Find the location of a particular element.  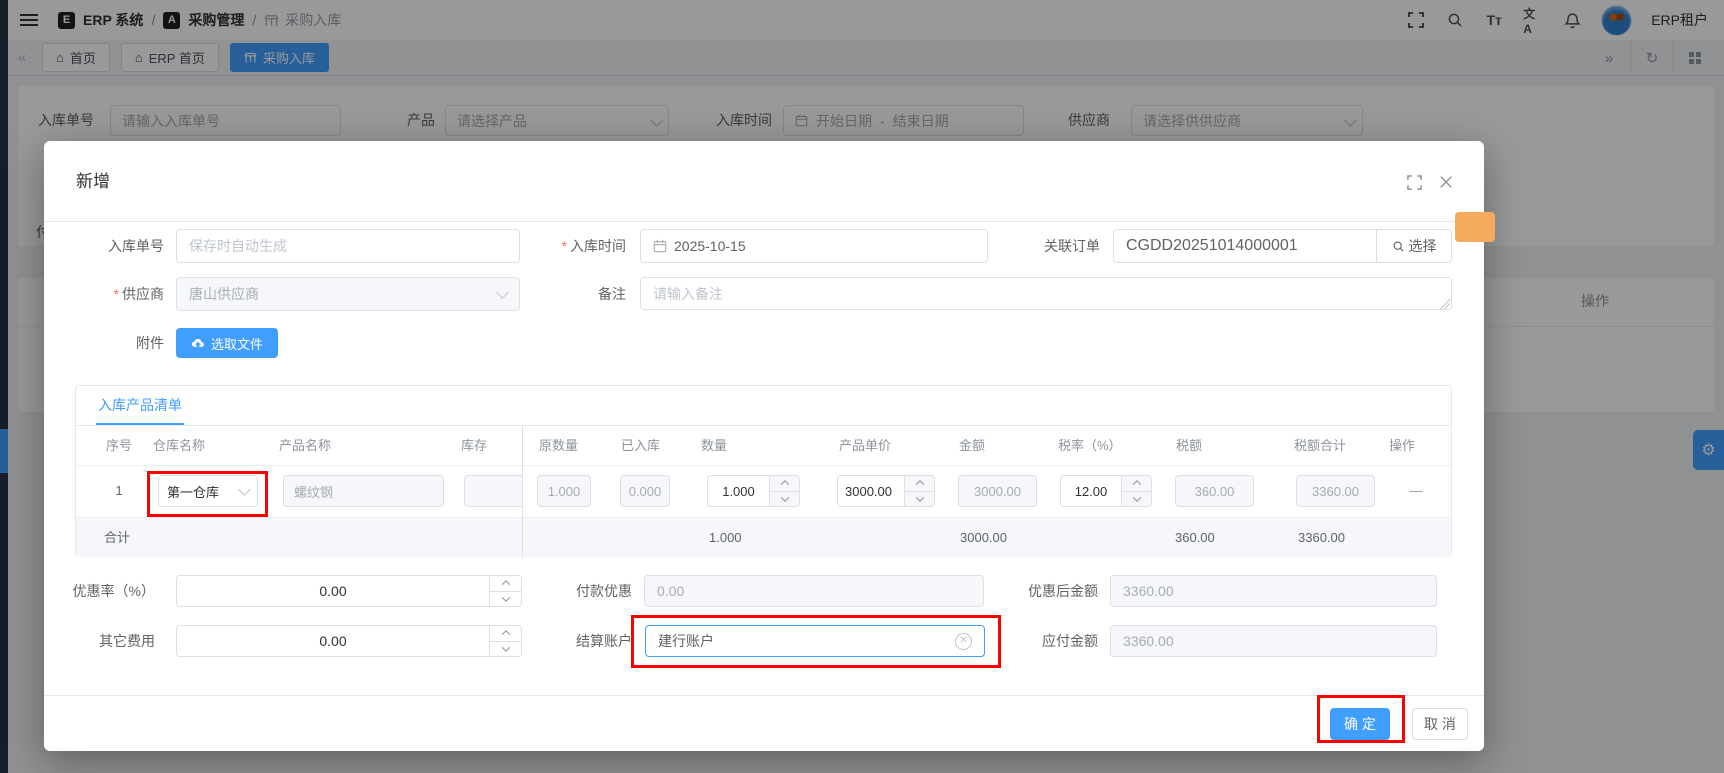

upload-cloud-icon is located at coordinates (198, 342).